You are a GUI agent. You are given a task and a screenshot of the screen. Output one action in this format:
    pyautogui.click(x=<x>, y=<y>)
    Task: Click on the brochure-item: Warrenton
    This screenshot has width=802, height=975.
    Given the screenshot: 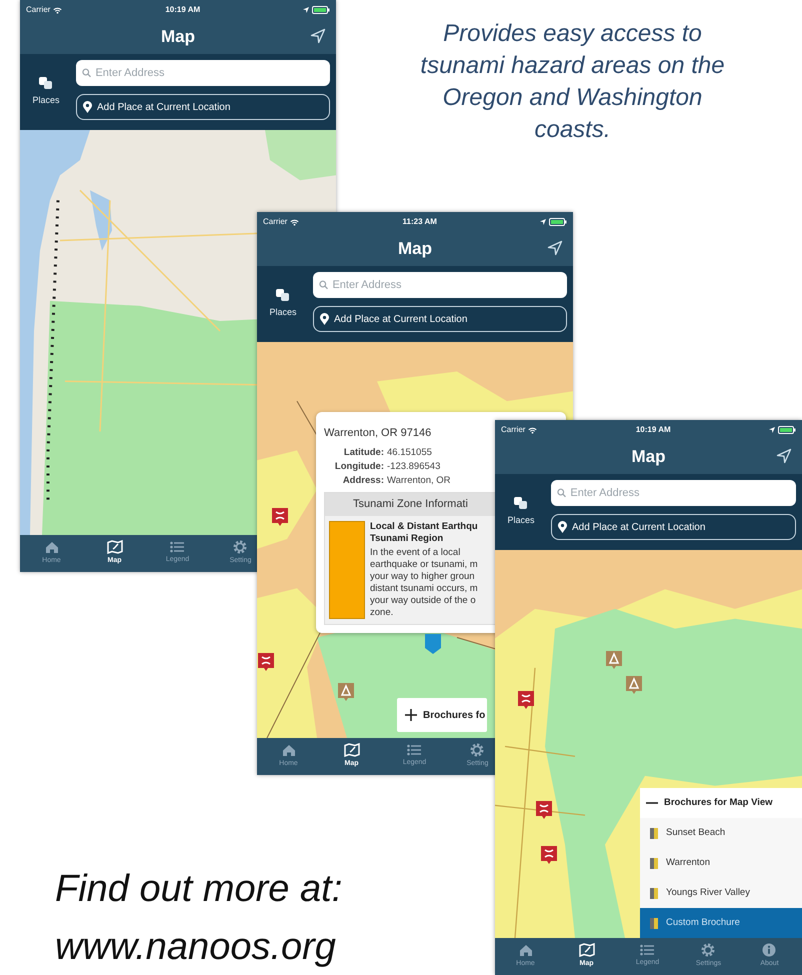 What is the action you would take?
    pyautogui.click(x=721, y=863)
    